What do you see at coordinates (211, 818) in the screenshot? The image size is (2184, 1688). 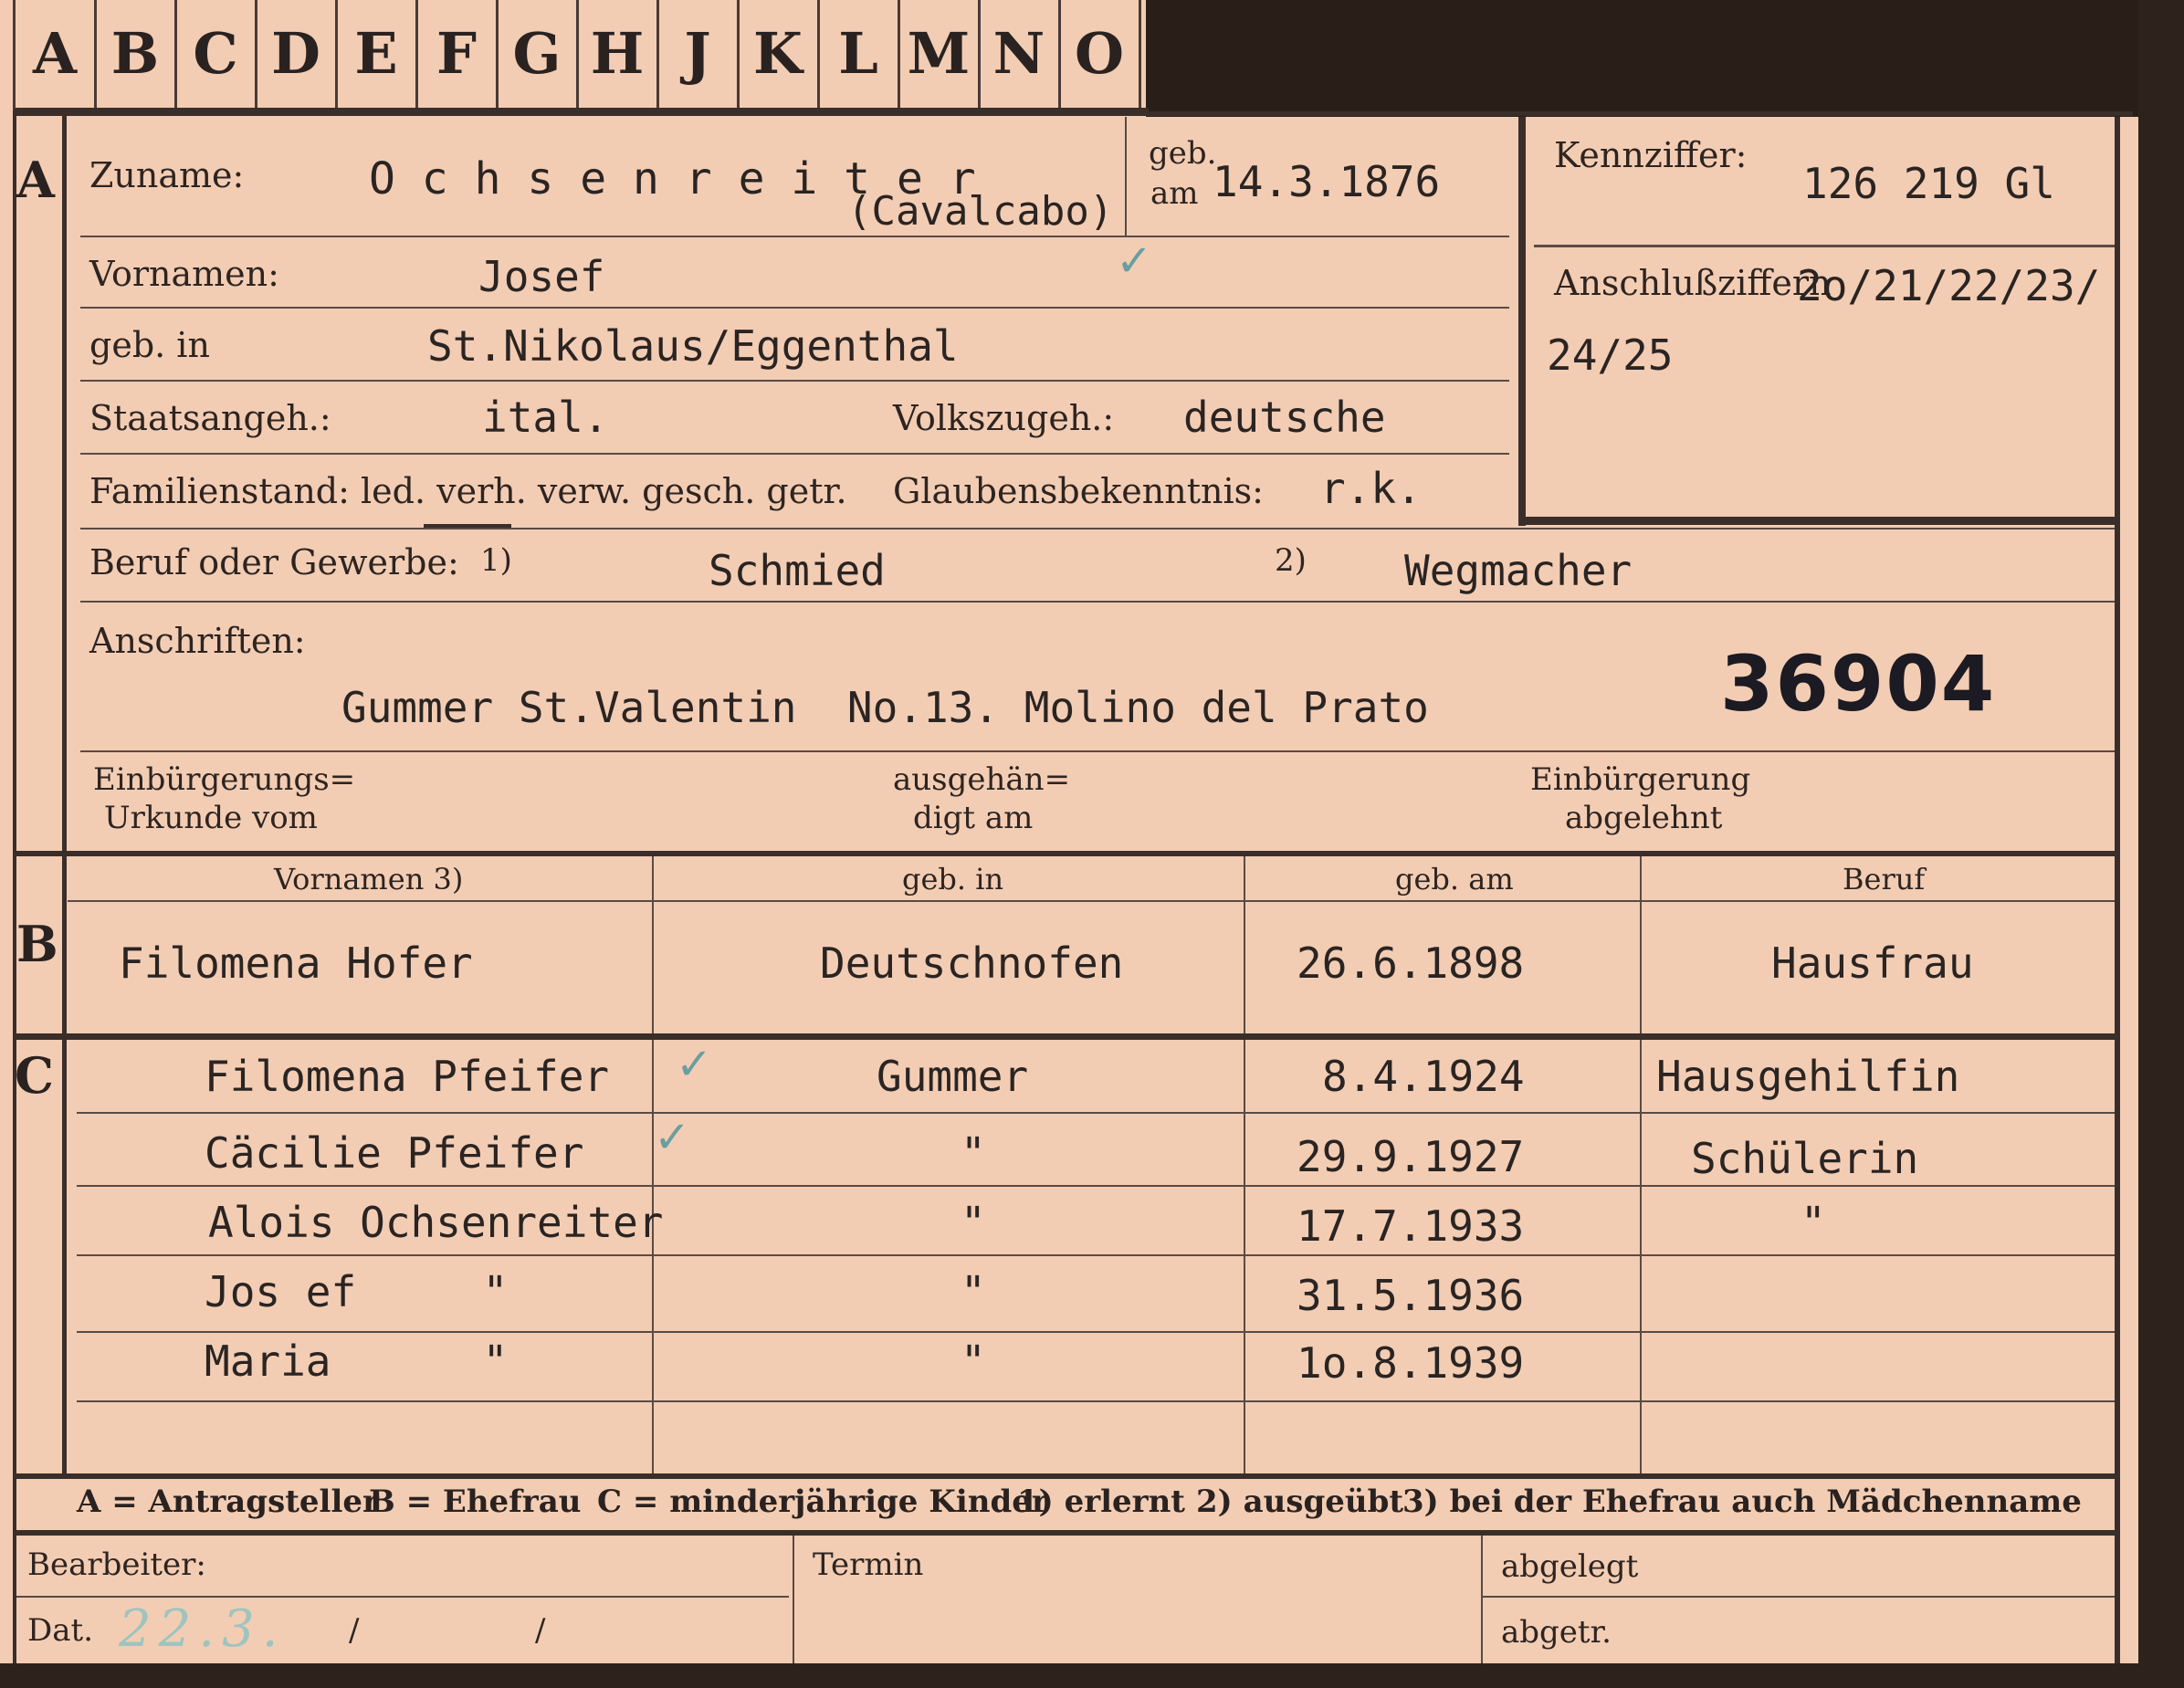 I see `naturalization-label-2: Urkunde vom` at bounding box center [211, 818].